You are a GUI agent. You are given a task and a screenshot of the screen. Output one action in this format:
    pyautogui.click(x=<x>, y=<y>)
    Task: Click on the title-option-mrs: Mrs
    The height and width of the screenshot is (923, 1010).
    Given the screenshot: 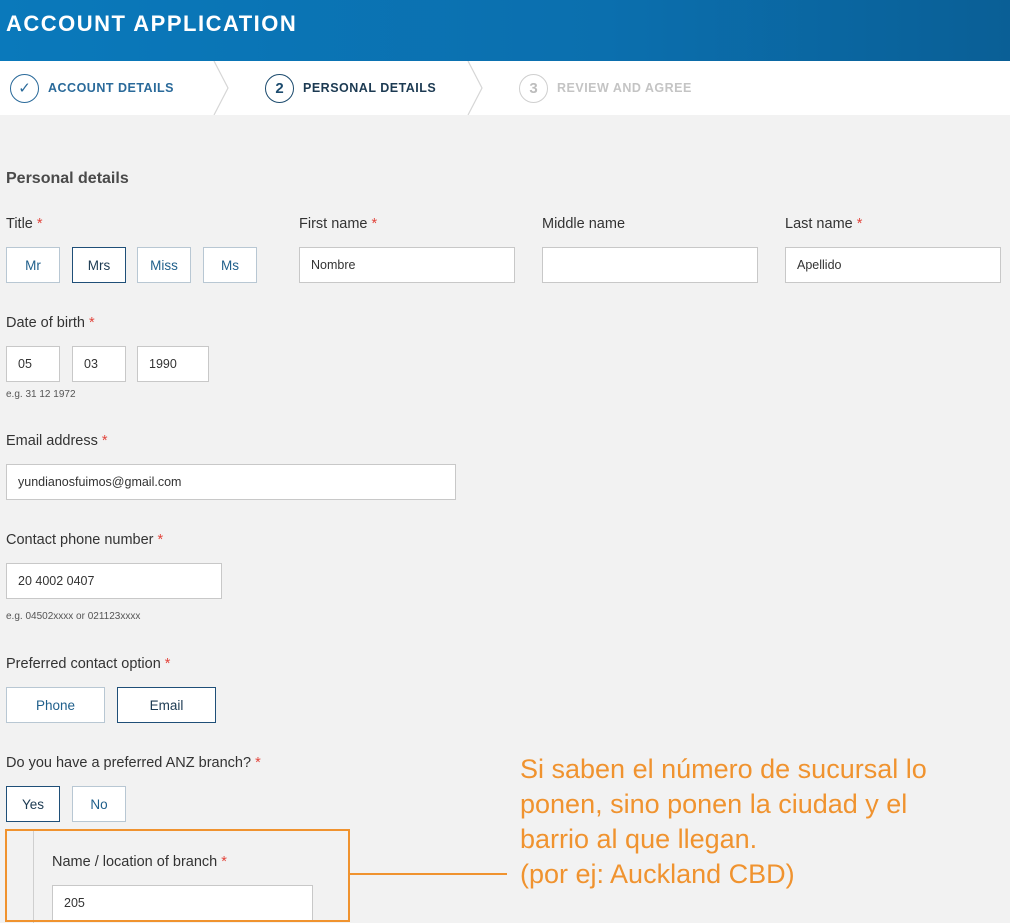 What is the action you would take?
    pyautogui.click(x=99, y=265)
    